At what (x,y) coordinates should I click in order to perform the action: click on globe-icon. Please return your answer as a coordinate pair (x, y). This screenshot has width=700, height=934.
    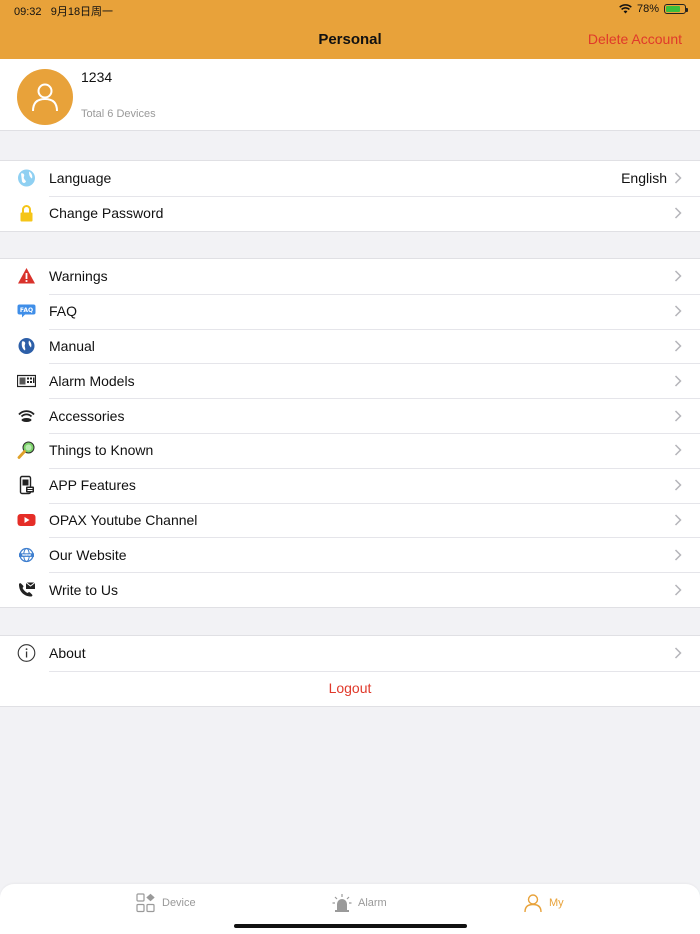
    Looking at the image, I should click on (26, 178).